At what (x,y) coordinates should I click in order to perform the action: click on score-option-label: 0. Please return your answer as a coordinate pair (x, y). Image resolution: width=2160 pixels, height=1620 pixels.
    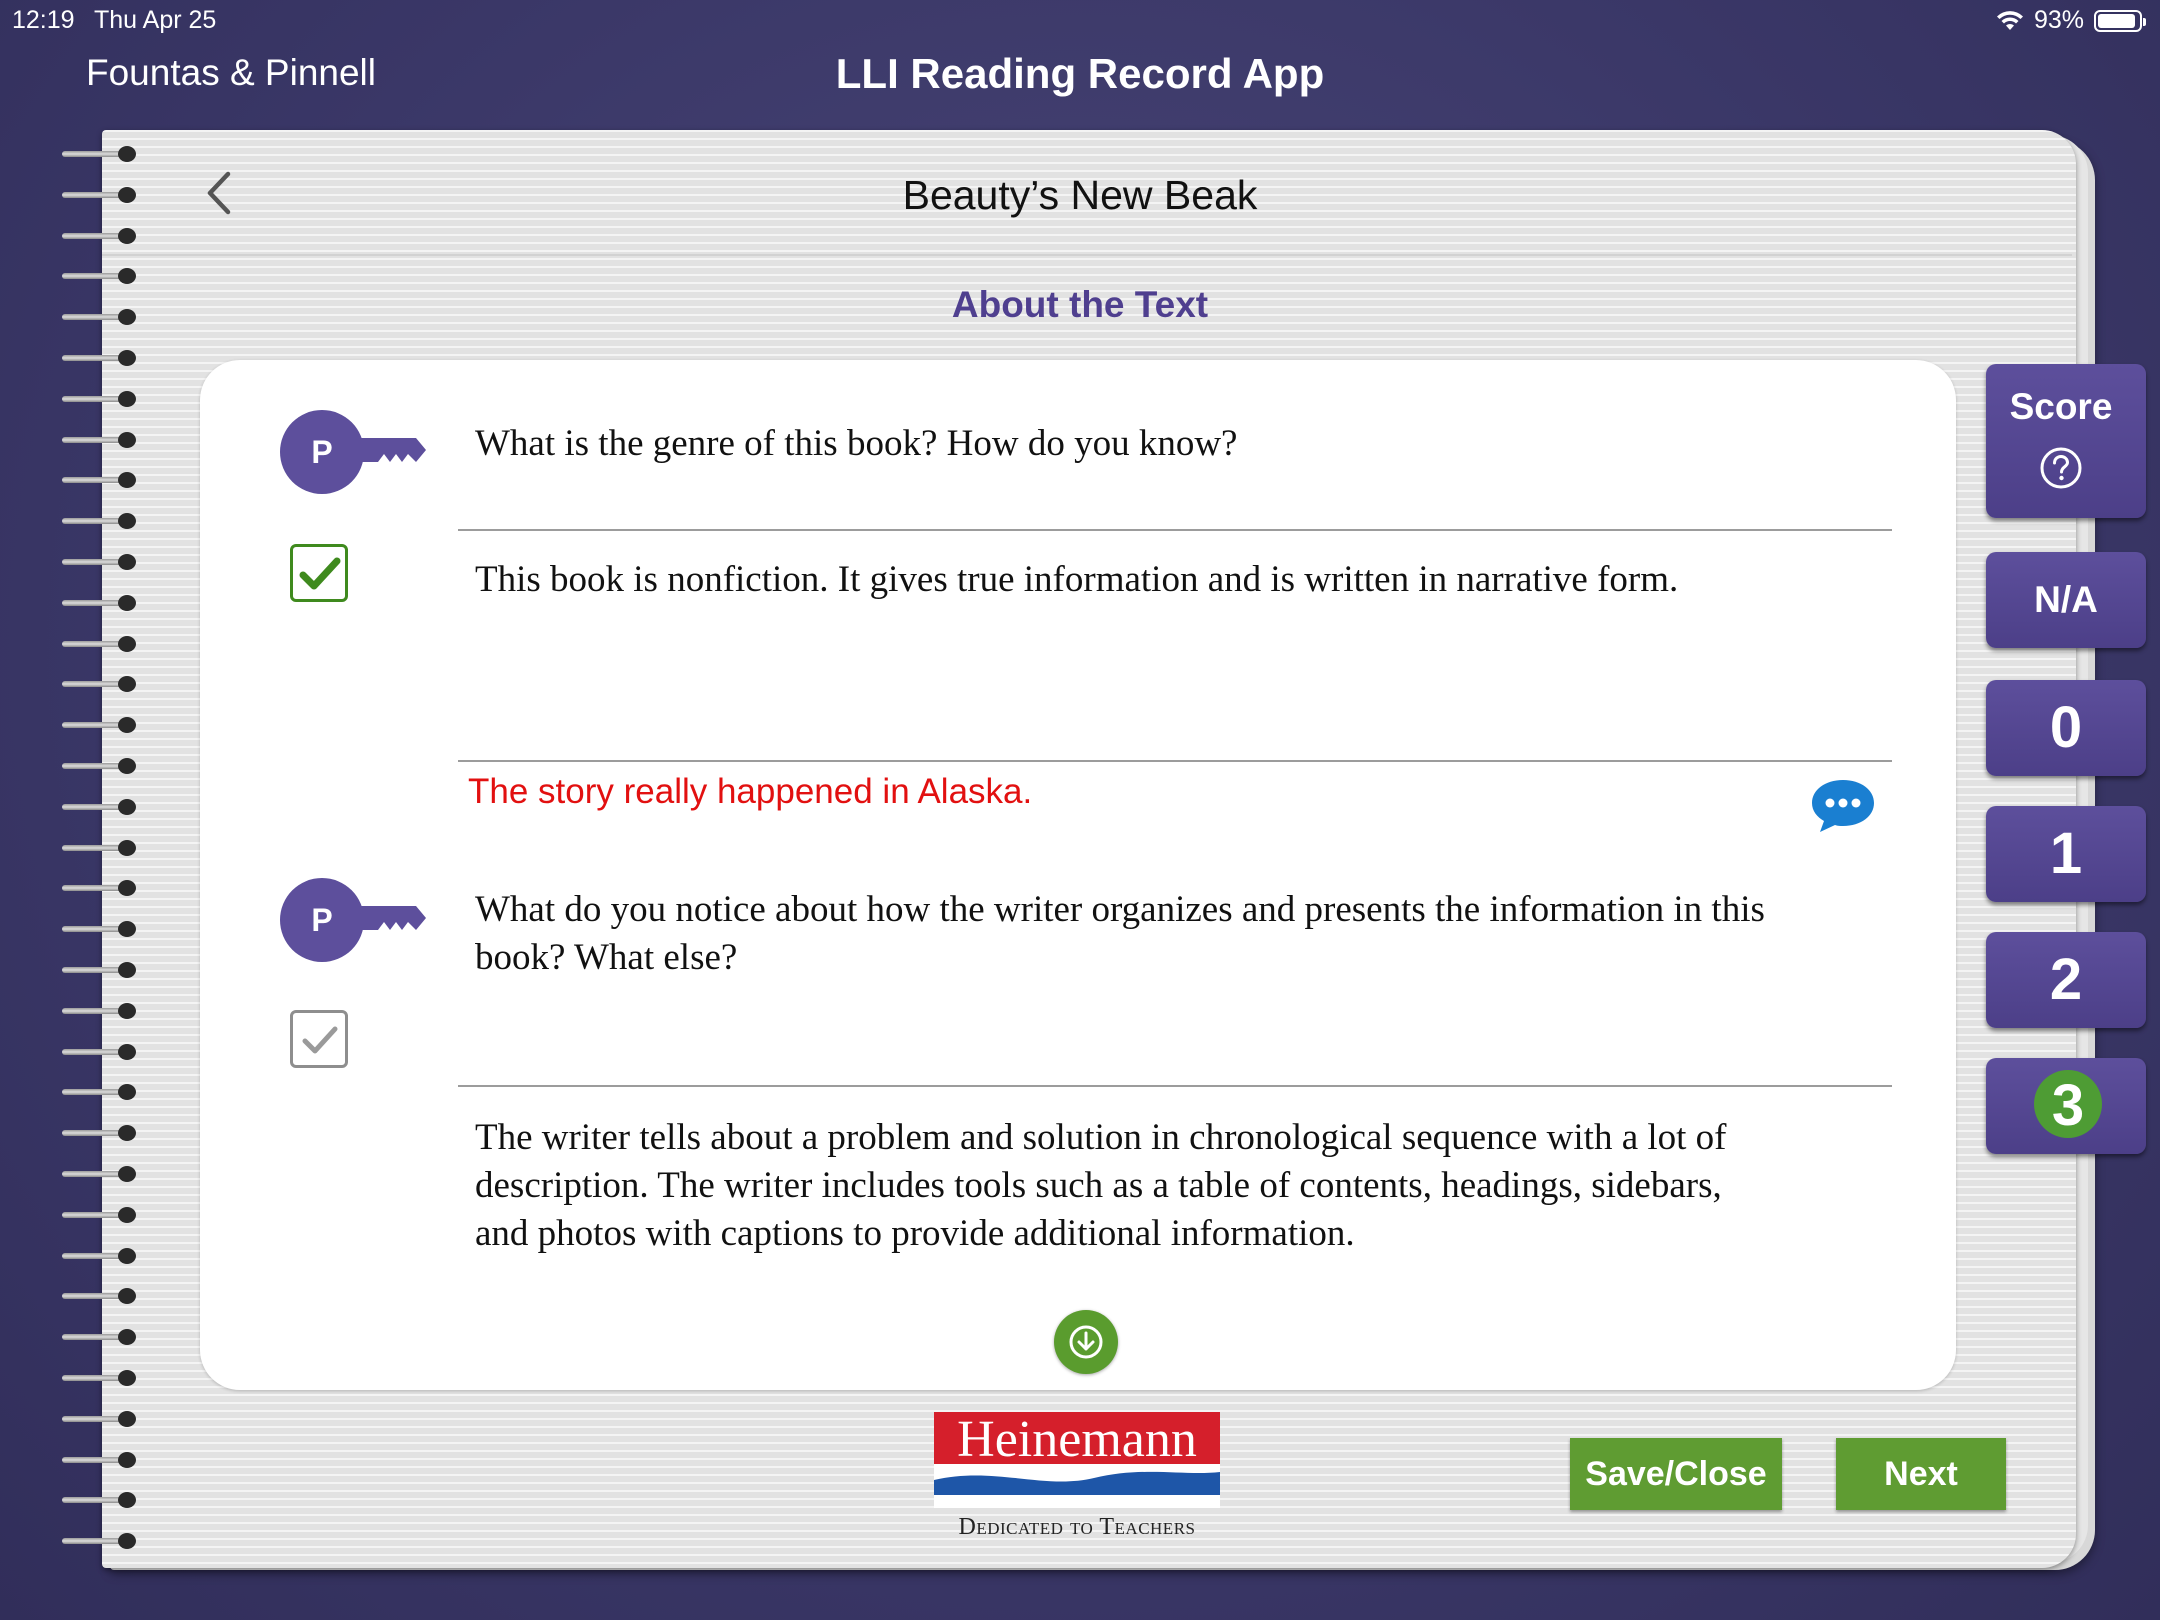
    Looking at the image, I should click on (2066, 727).